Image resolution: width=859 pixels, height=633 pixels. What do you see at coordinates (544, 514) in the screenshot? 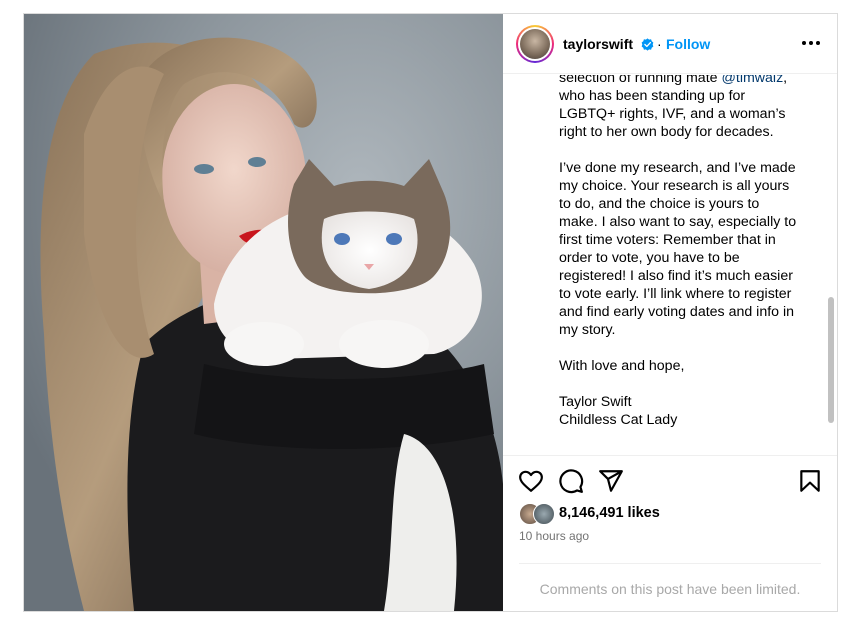
I see `liker-avatar` at bounding box center [544, 514].